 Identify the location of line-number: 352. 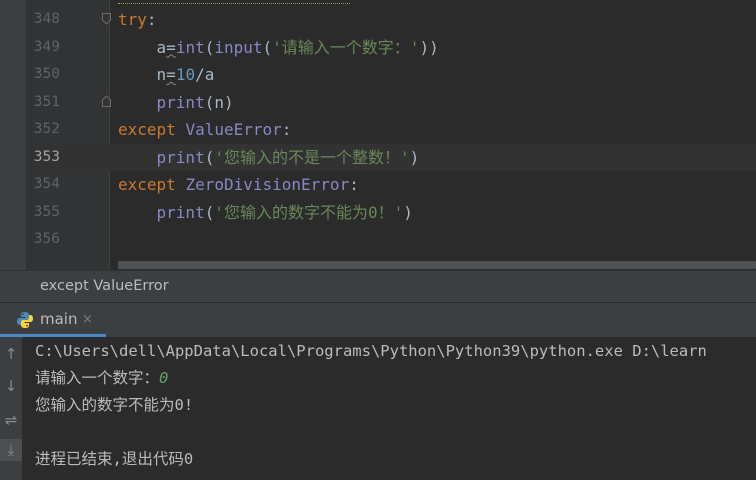
(43, 129).